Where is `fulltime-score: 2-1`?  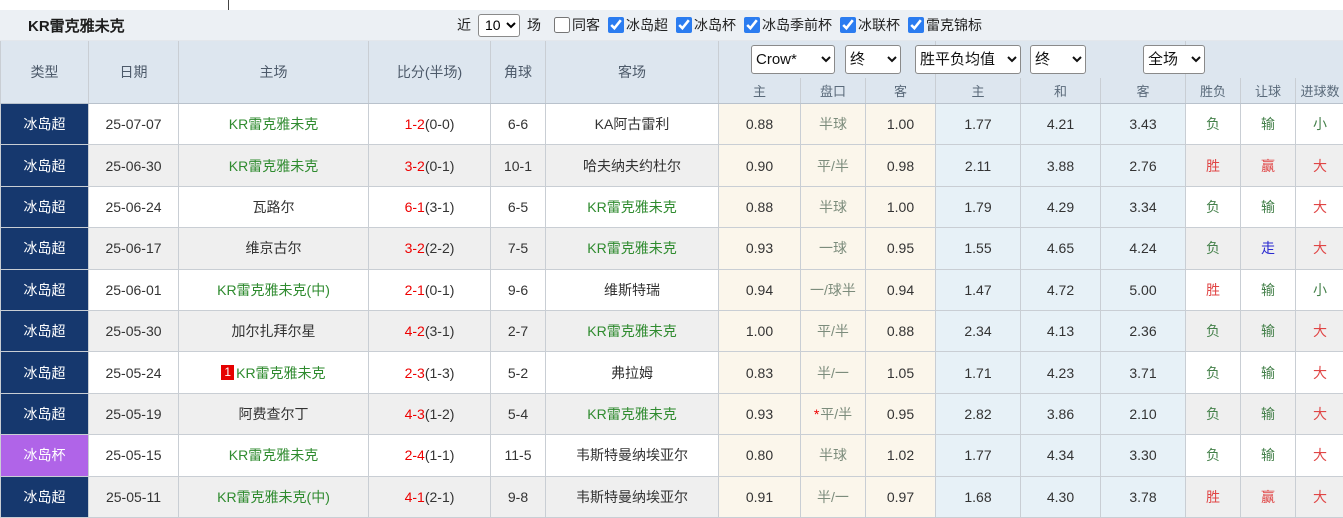
fulltime-score: 2-1 is located at coordinates (414, 289).